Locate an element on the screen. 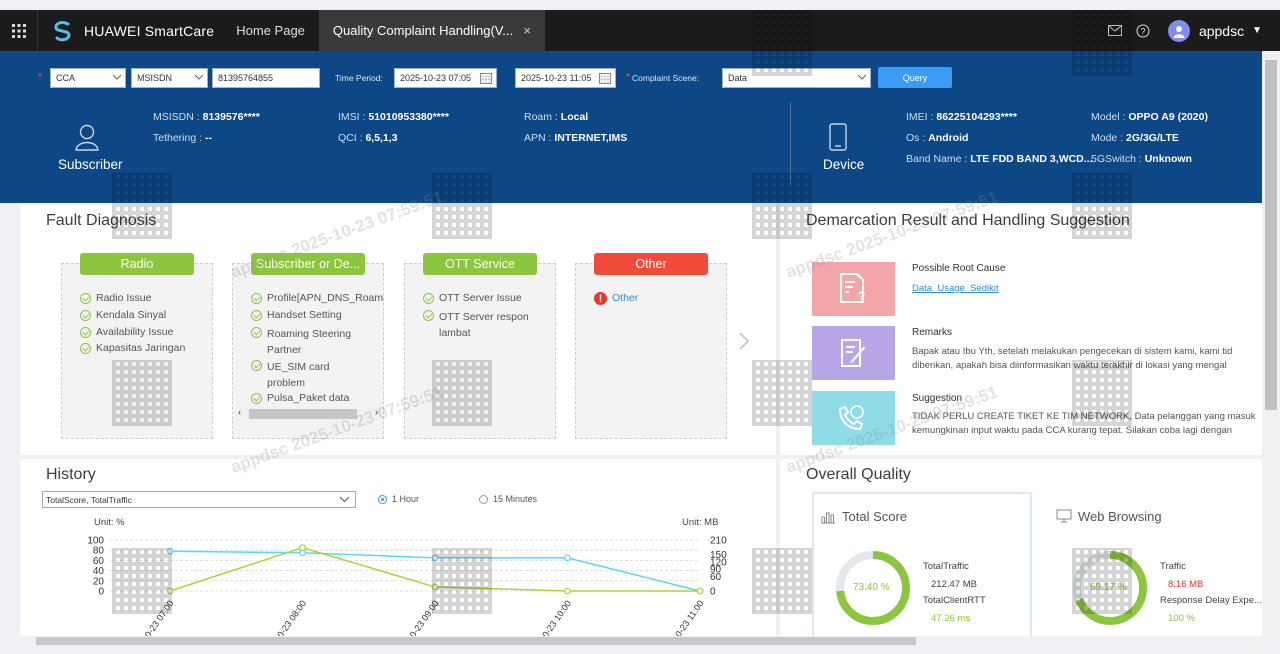 Image resolution: width=1280 pixels, height=654 pixels. y-tick-right: 0 is located at coordinates (713, 592).